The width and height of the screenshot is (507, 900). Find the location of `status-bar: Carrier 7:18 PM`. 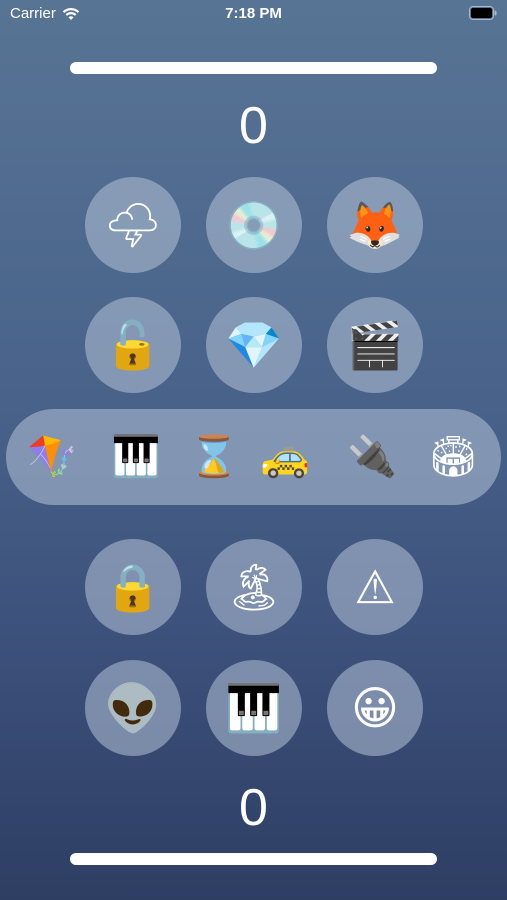

status-bar: Carrier 7:18 PM is located at coordinates (253, 14).